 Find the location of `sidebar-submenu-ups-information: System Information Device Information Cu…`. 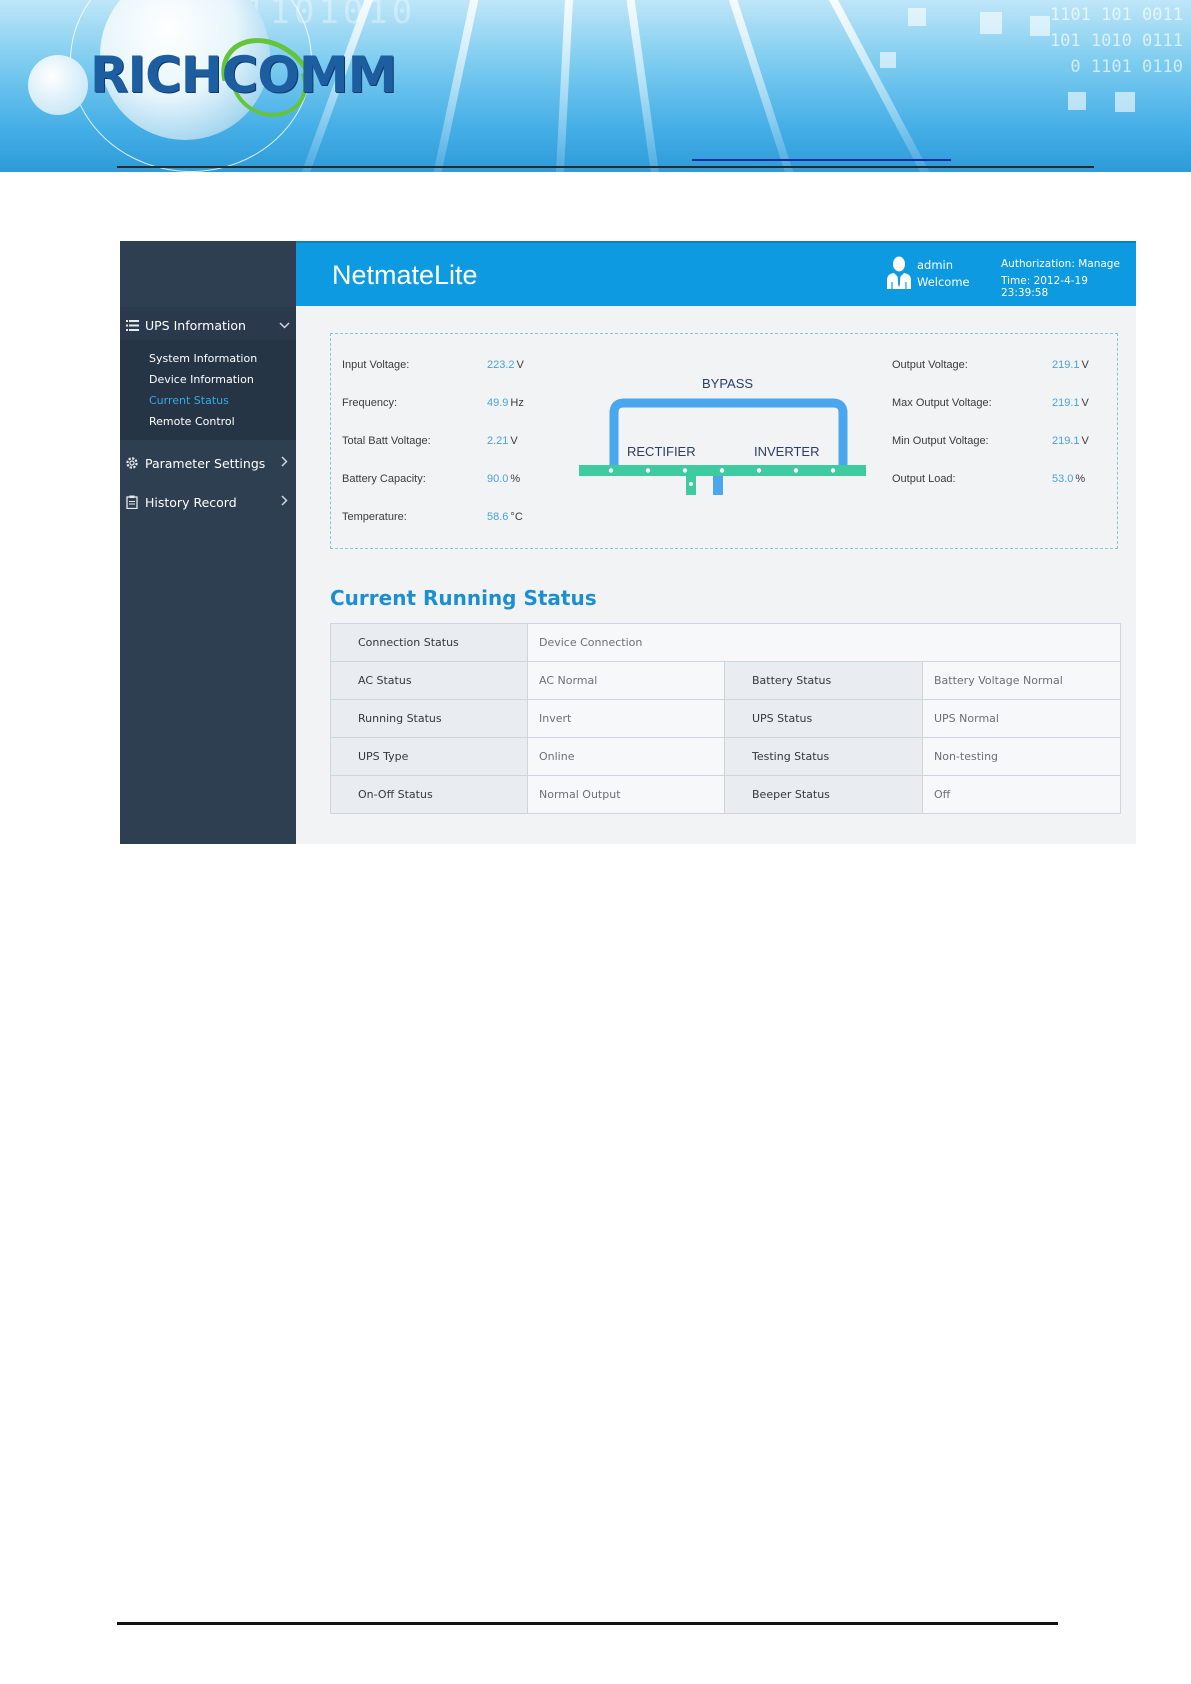

sidebar-submenu-ups-information: System Information Device Information Cu… is located at coordinates (208, 390).